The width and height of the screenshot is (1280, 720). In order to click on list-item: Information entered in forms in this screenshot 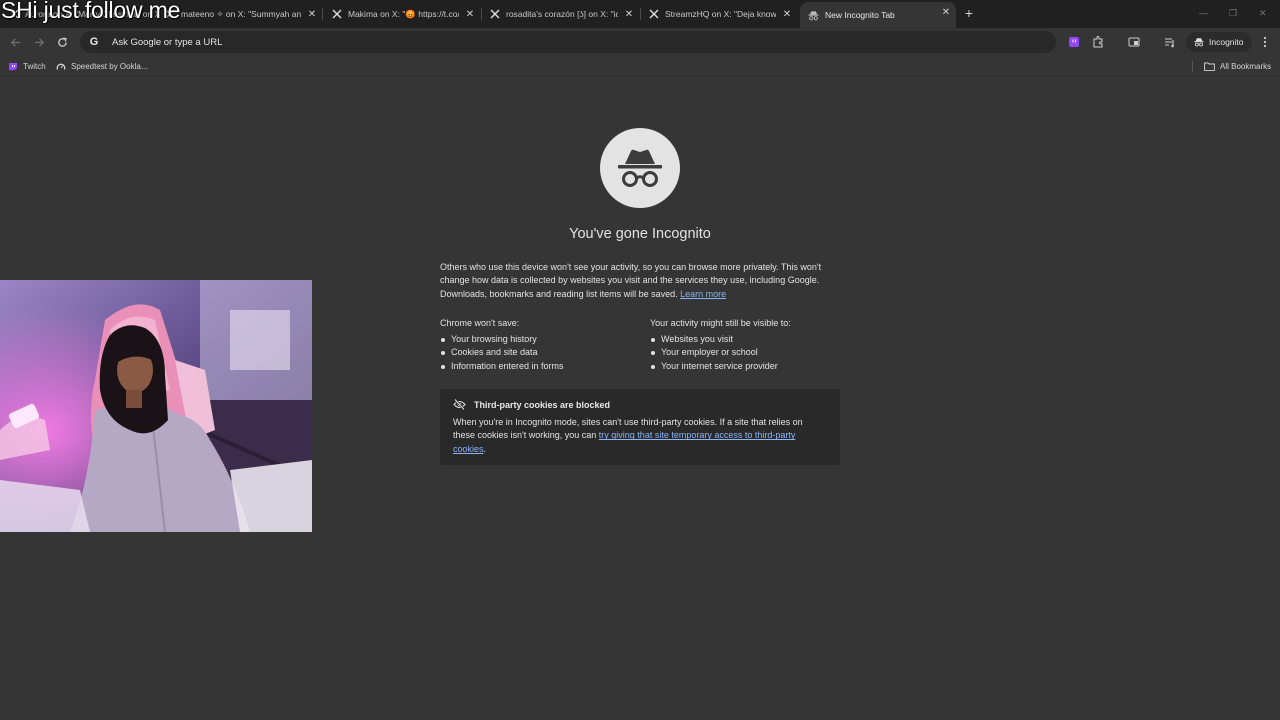, I will do `click(540, 366)`.